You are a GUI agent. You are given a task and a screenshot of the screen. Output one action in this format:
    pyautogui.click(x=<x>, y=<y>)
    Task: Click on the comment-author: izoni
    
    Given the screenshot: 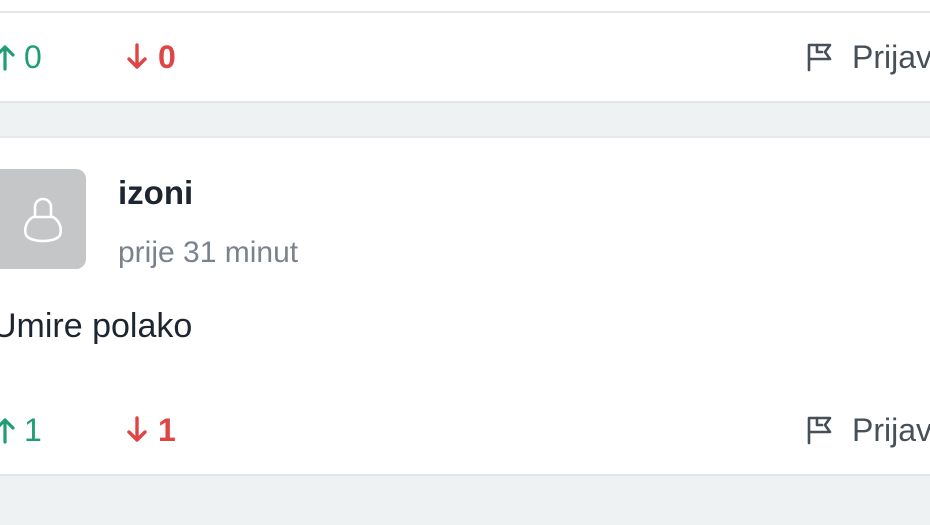 What is the action you would take?
    pyautogui.click(x=155, y=193)
    